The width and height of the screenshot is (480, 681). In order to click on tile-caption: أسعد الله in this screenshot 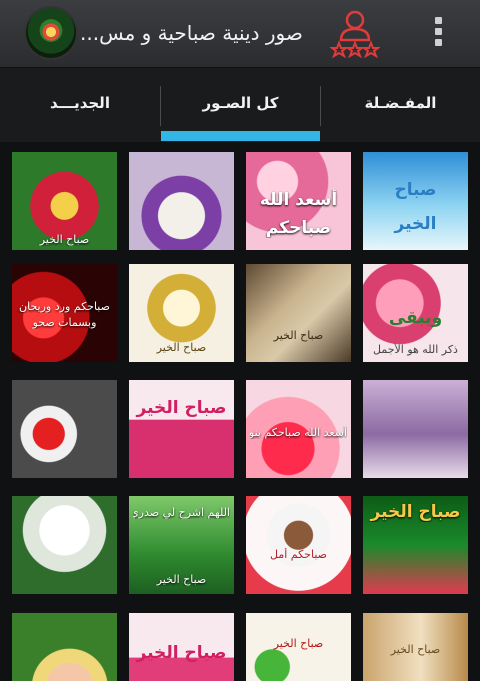, I will do `click(298, 200)`.